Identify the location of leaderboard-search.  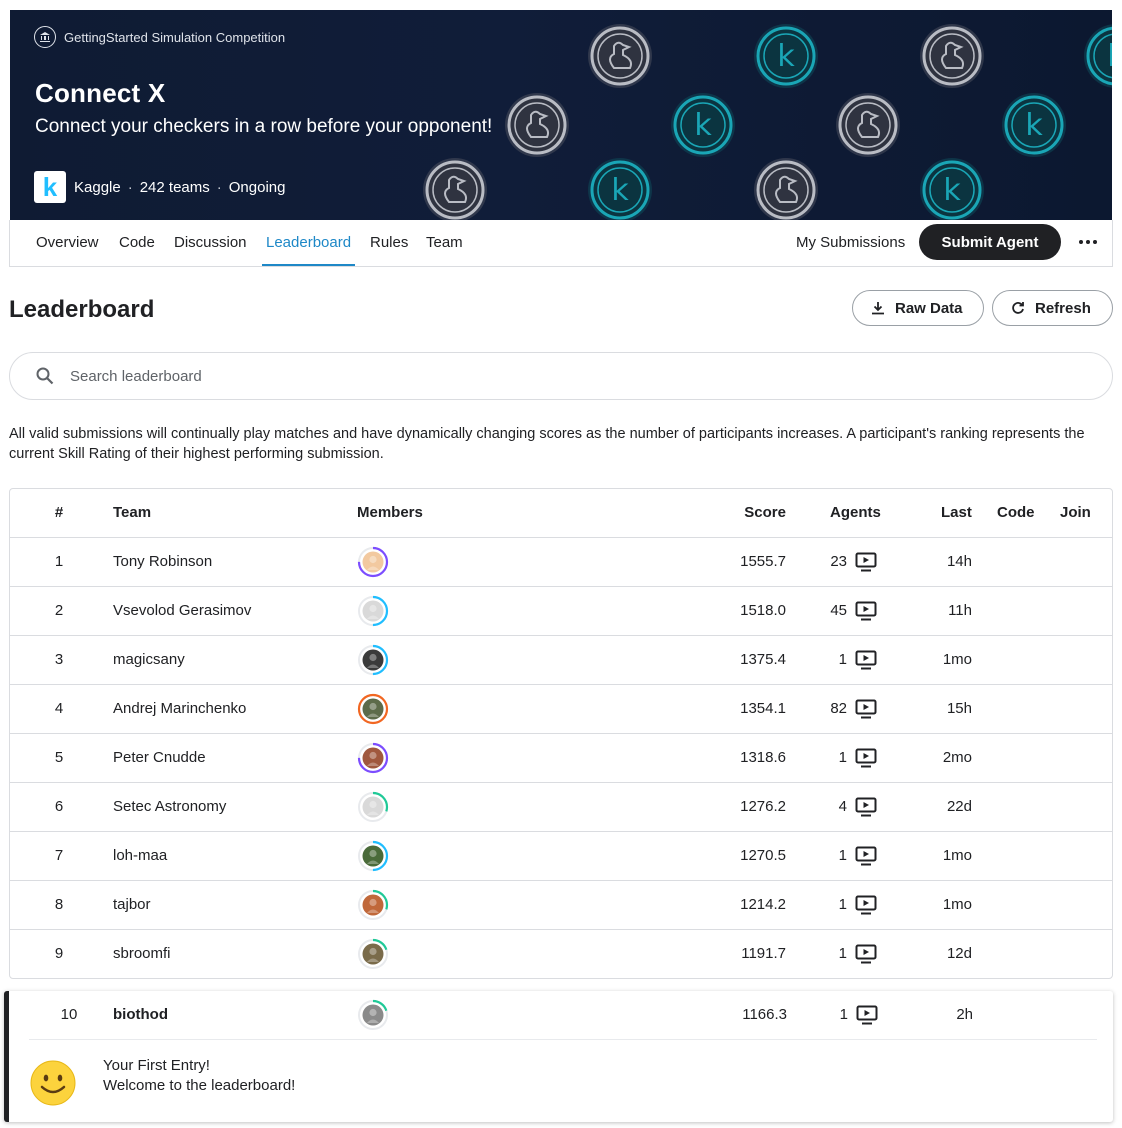
(561, 376).